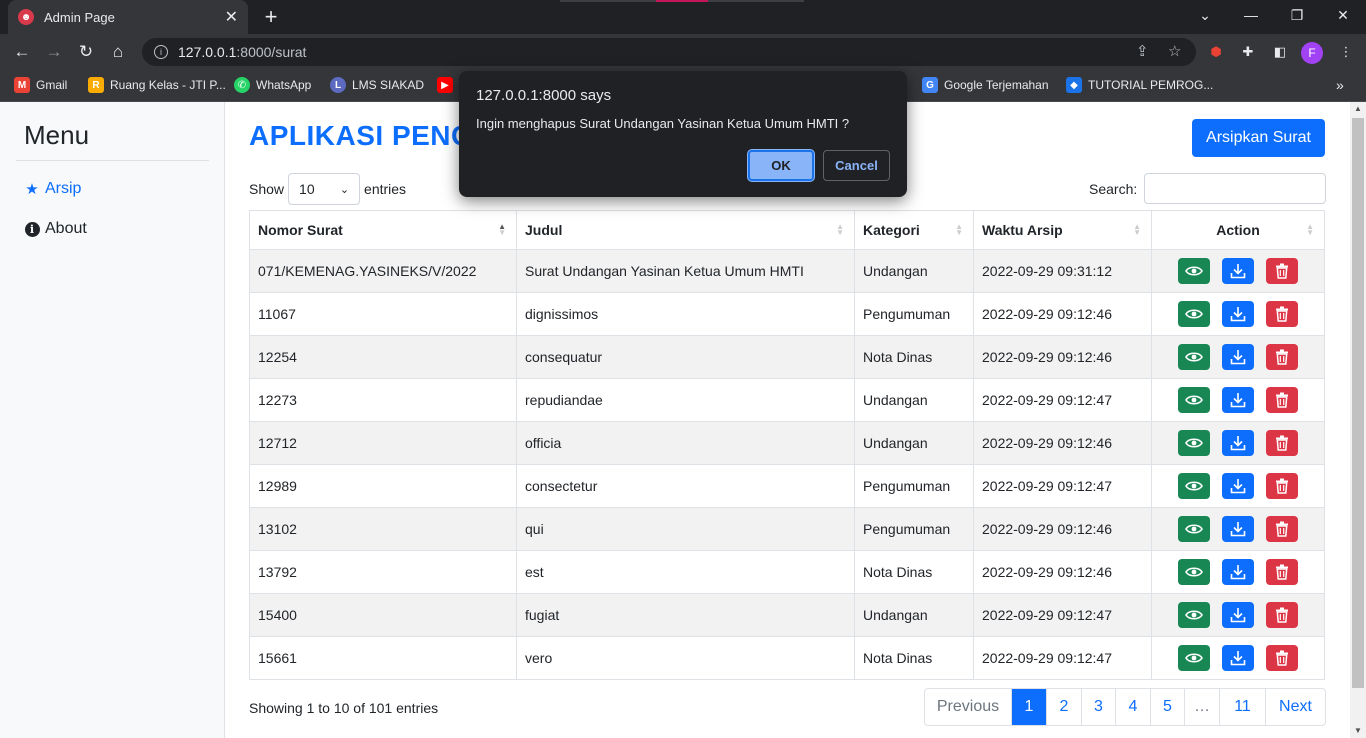 The height and width of the screenshot is (738, 1366). What do you see at coordinates (685, 486) in the screenshot?
I see `cell-judul: consectetur` at bounding box center [685, 486].